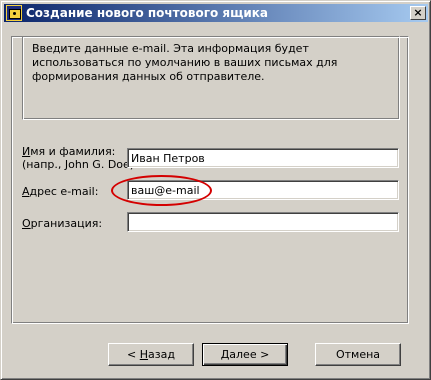 The width and height of the screenshot is (431, 380). I want to click on name-input, so click(263, 158).